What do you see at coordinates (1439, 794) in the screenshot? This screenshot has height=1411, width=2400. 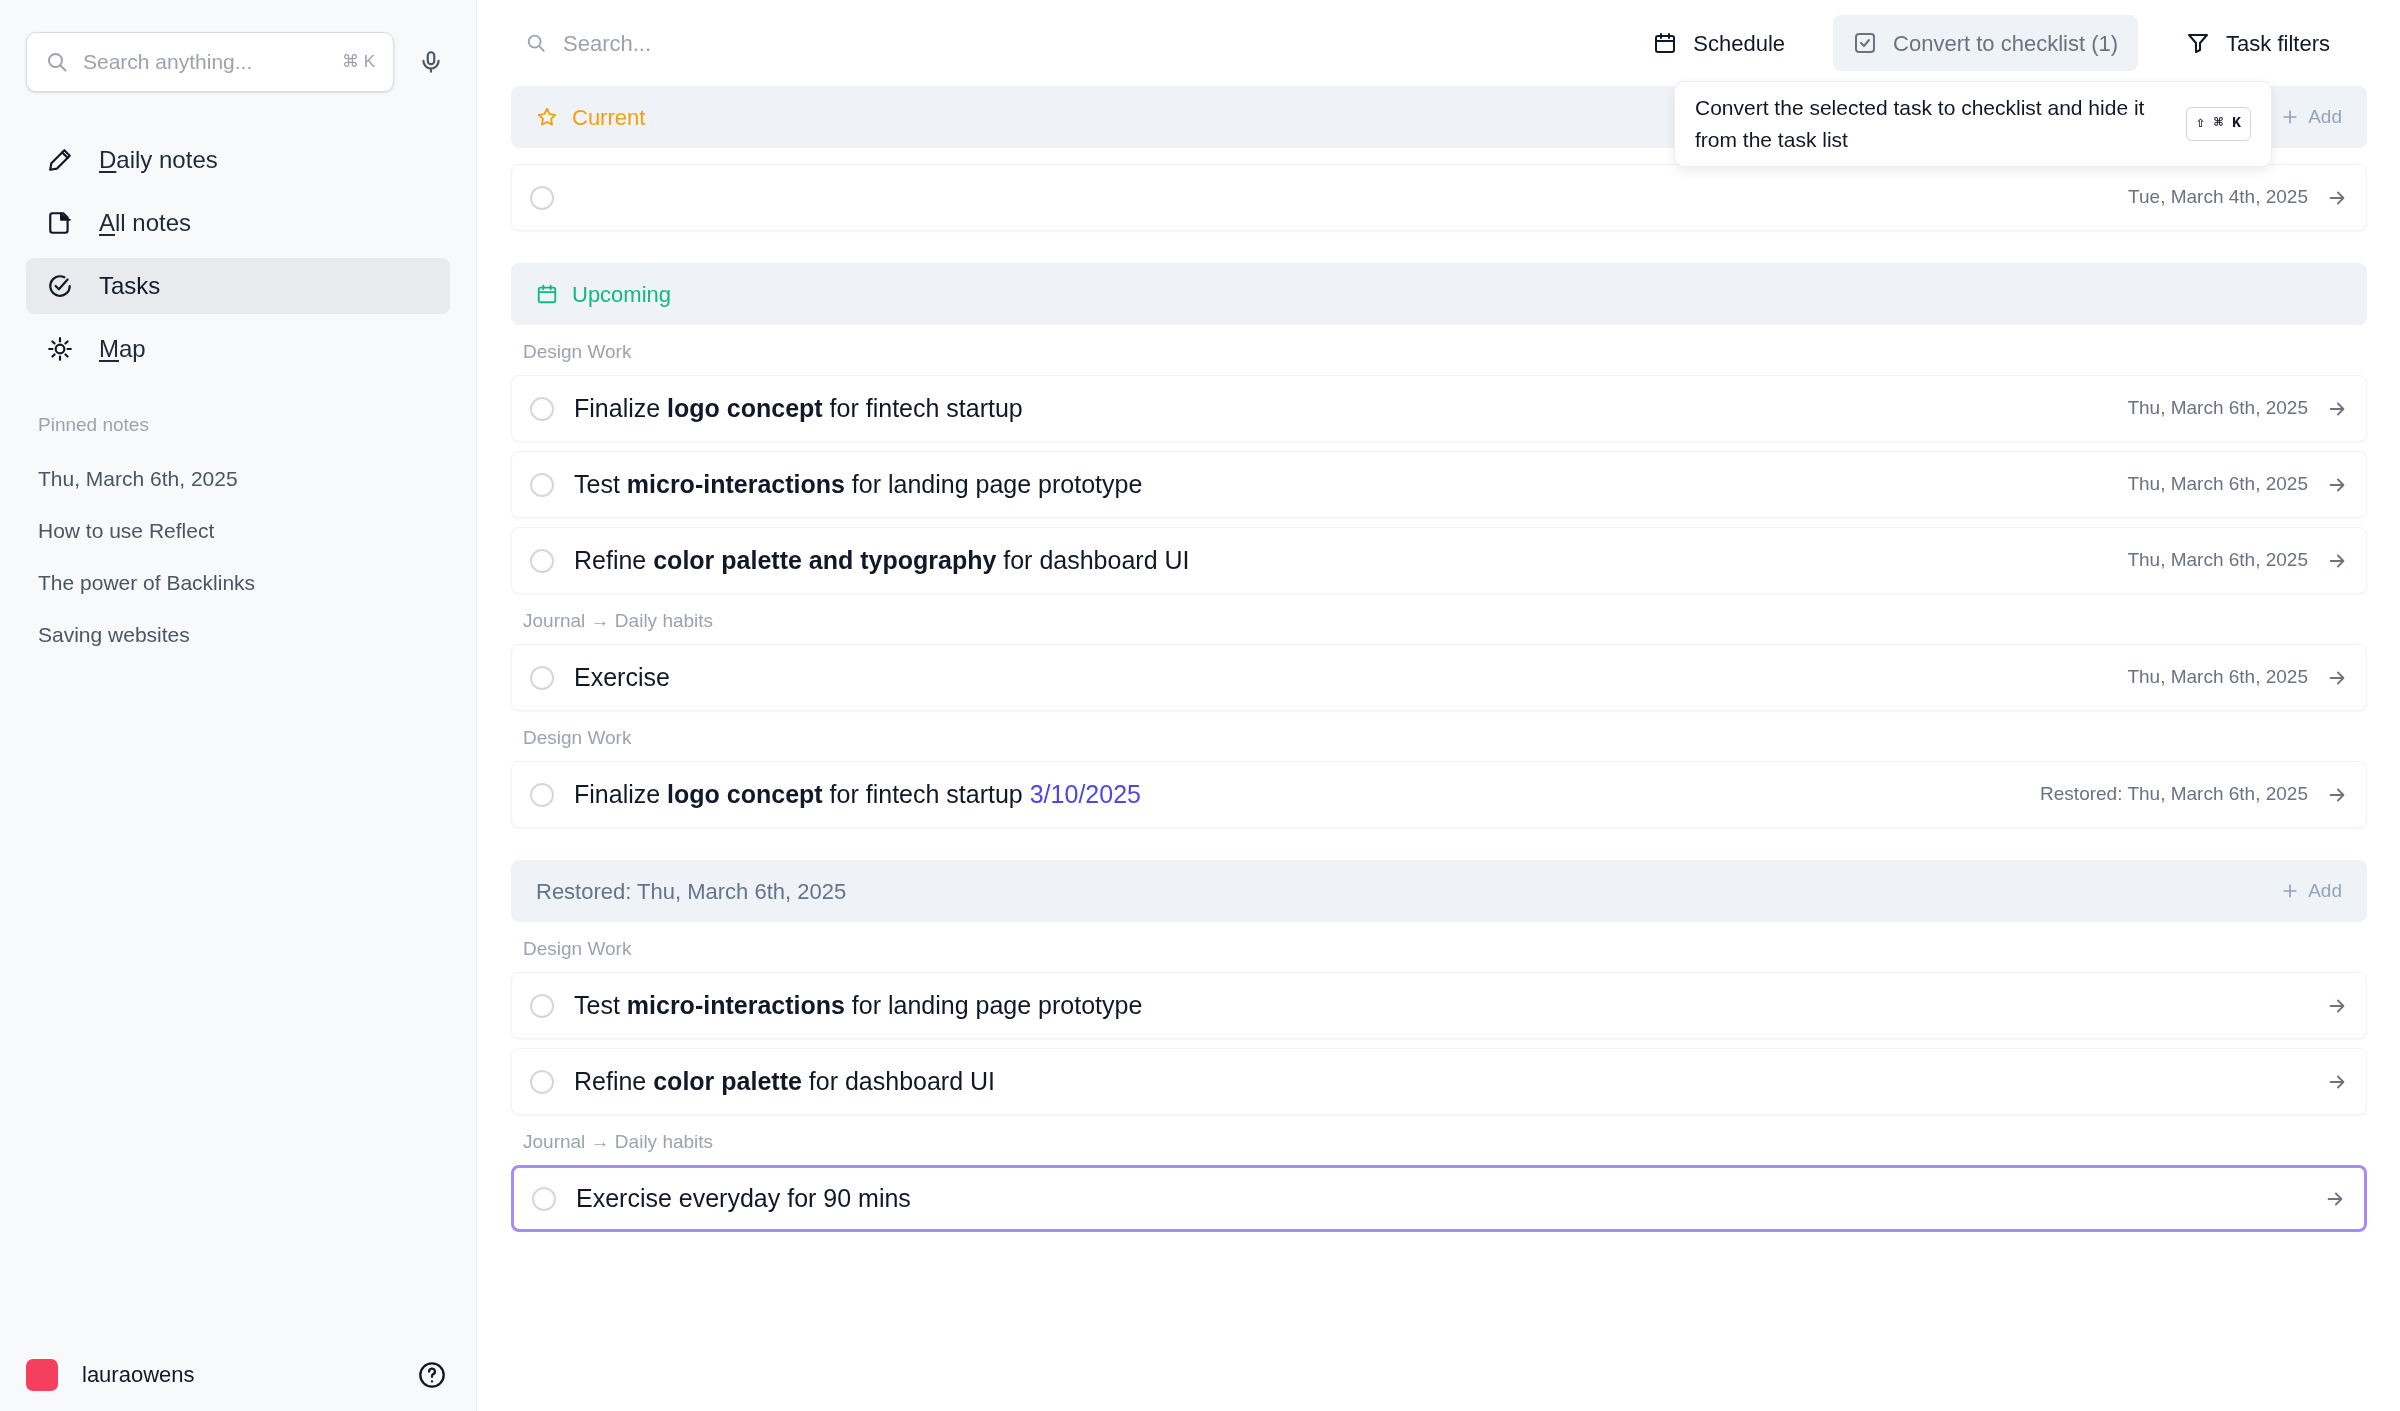 I see `task-row: Finalize logo concept for fintech startup 3/10/2025 Restored: Thu, March 6th, 2025` at bounding box center [1439, 794].